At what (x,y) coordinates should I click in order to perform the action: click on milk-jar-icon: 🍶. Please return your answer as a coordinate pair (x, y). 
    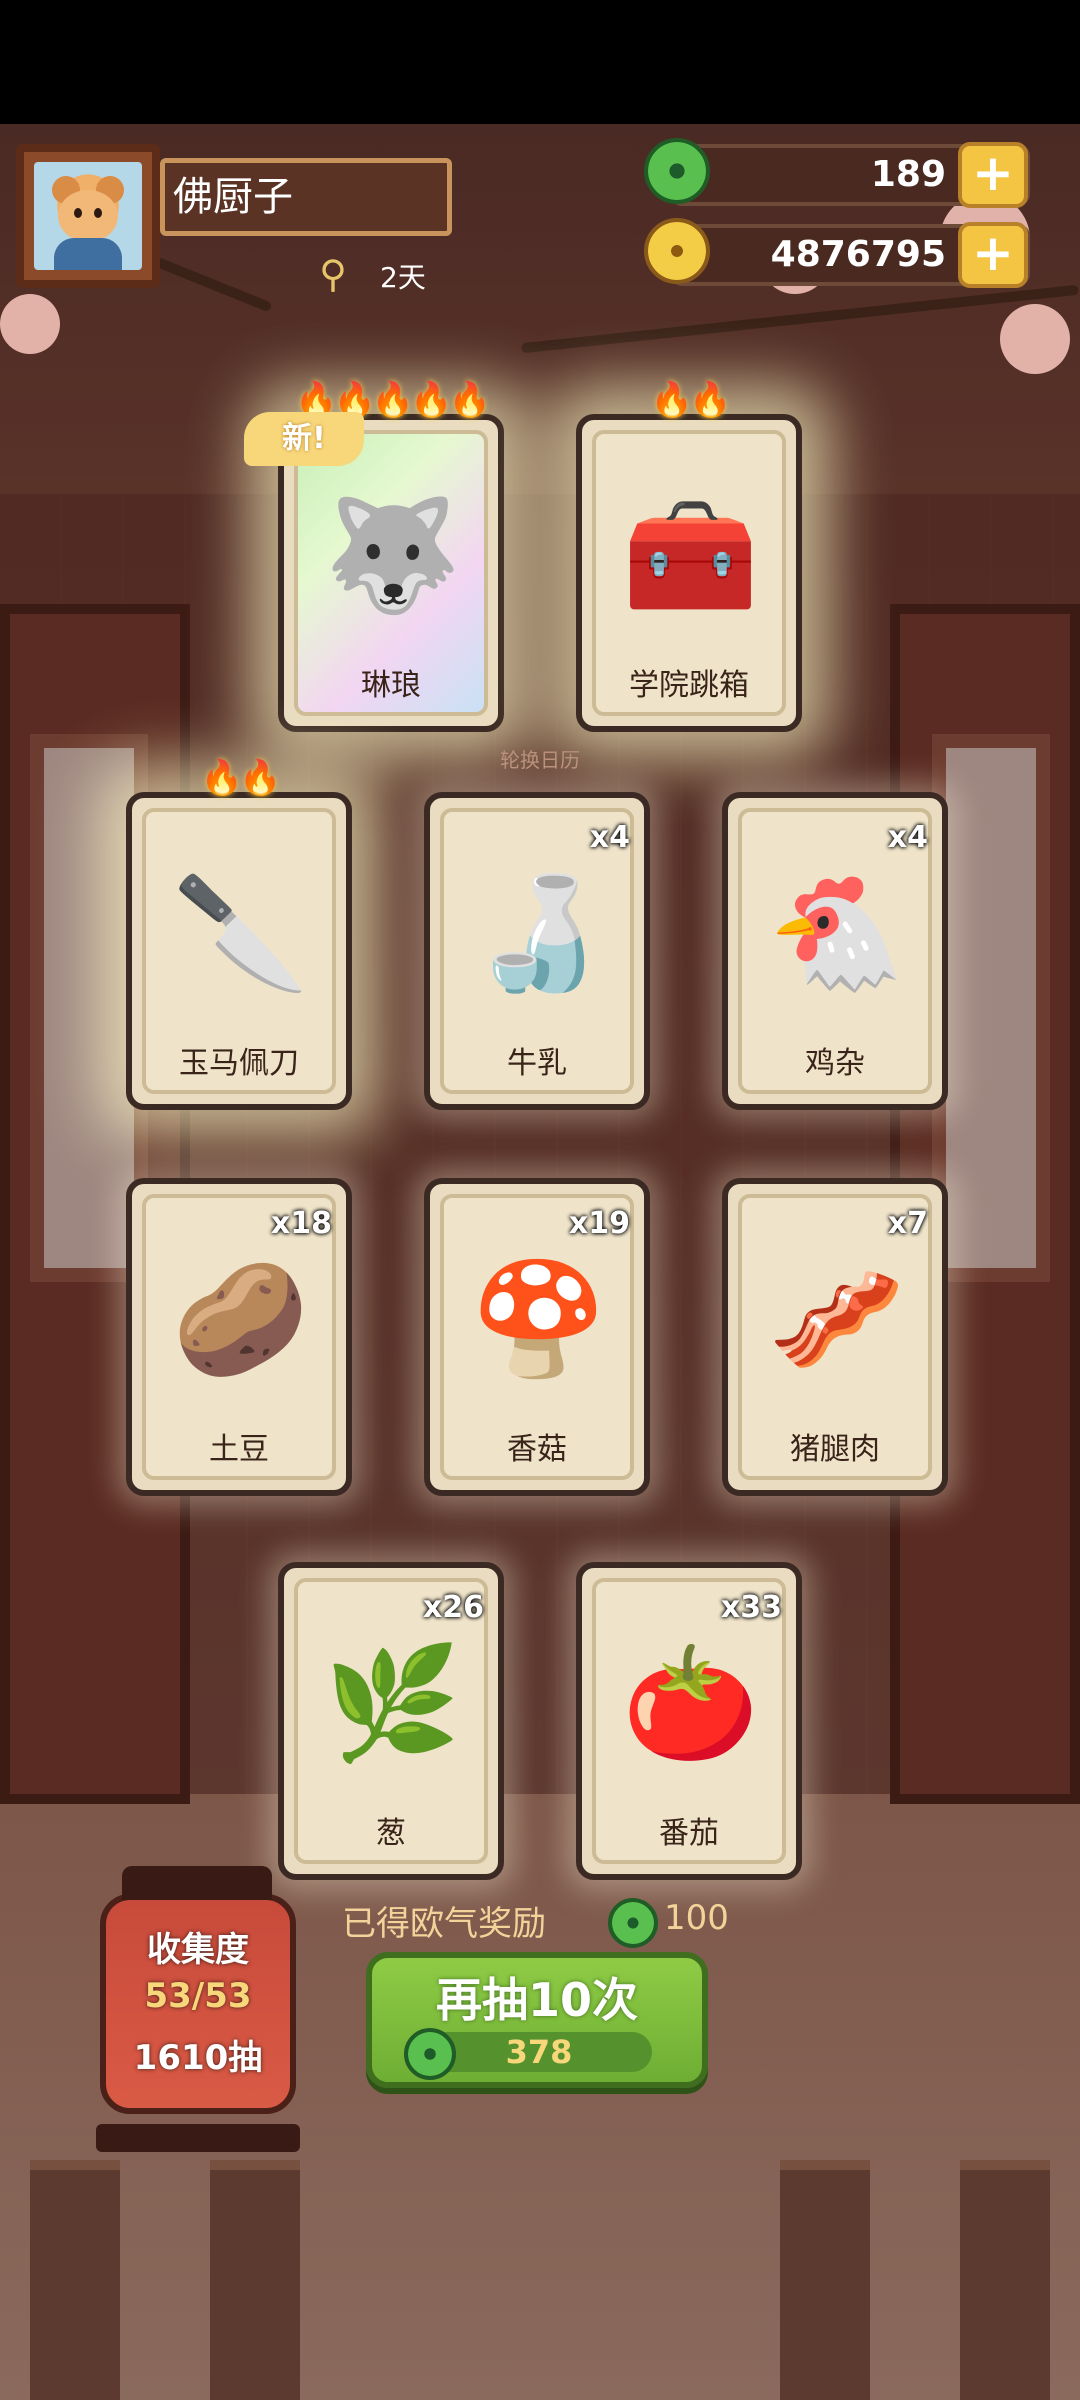
    Looking at the image, I should click on (538, 933).